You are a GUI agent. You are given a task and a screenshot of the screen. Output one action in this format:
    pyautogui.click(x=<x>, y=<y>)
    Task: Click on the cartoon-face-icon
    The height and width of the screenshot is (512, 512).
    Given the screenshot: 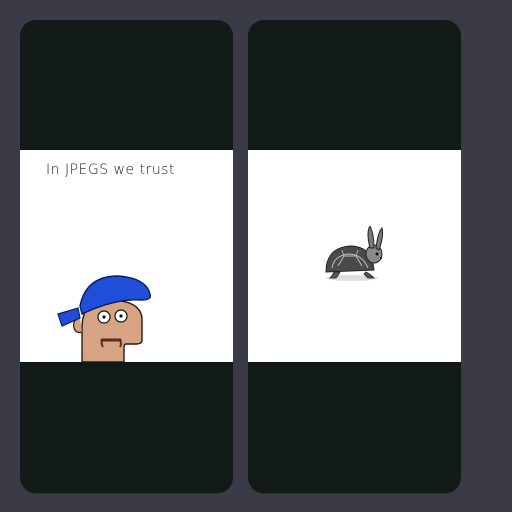 What is the action you would take?
    pyautogui.click(x=106, y=316)
    